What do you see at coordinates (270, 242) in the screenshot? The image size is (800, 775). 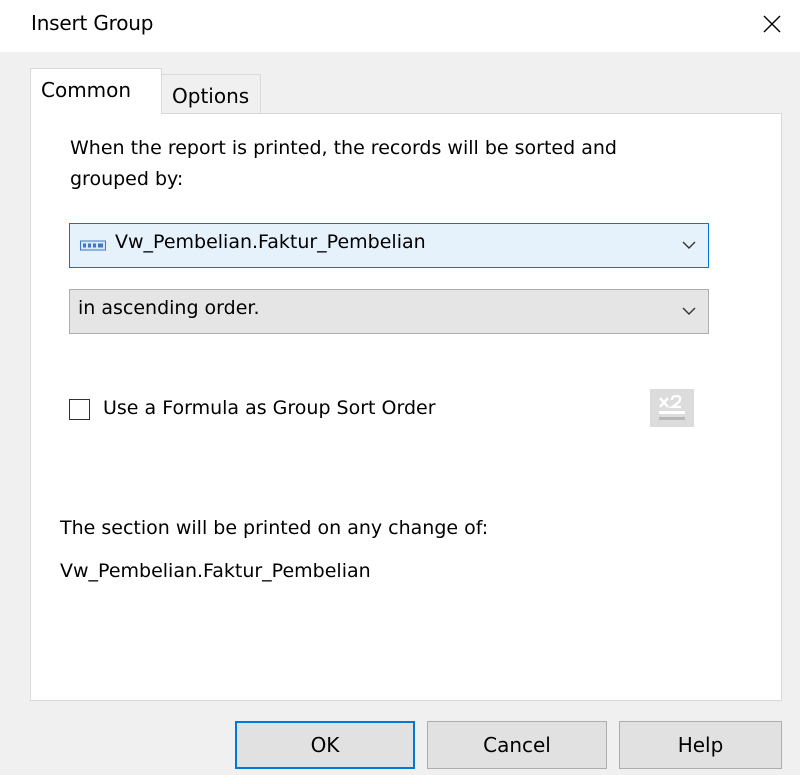 I see `group-field-value: Vw_Pembelian.Faktur_Pembelian` at bounding box center [270, 242].